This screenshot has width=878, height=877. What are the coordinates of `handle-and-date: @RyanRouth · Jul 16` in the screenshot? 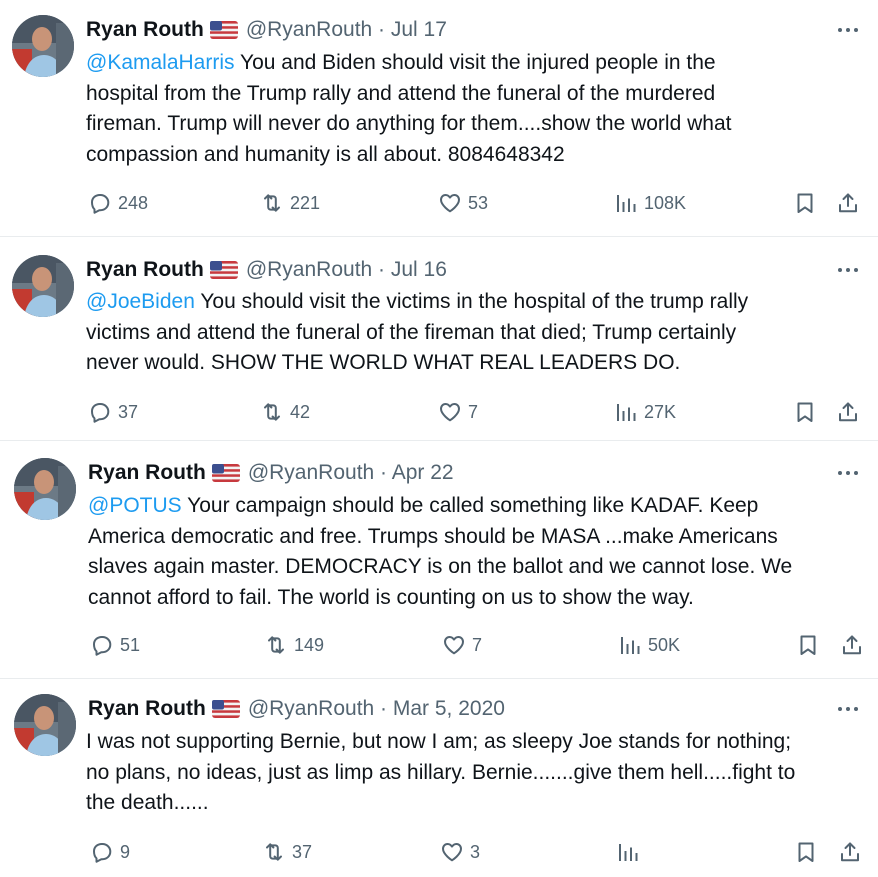 It's located at (346, 270).